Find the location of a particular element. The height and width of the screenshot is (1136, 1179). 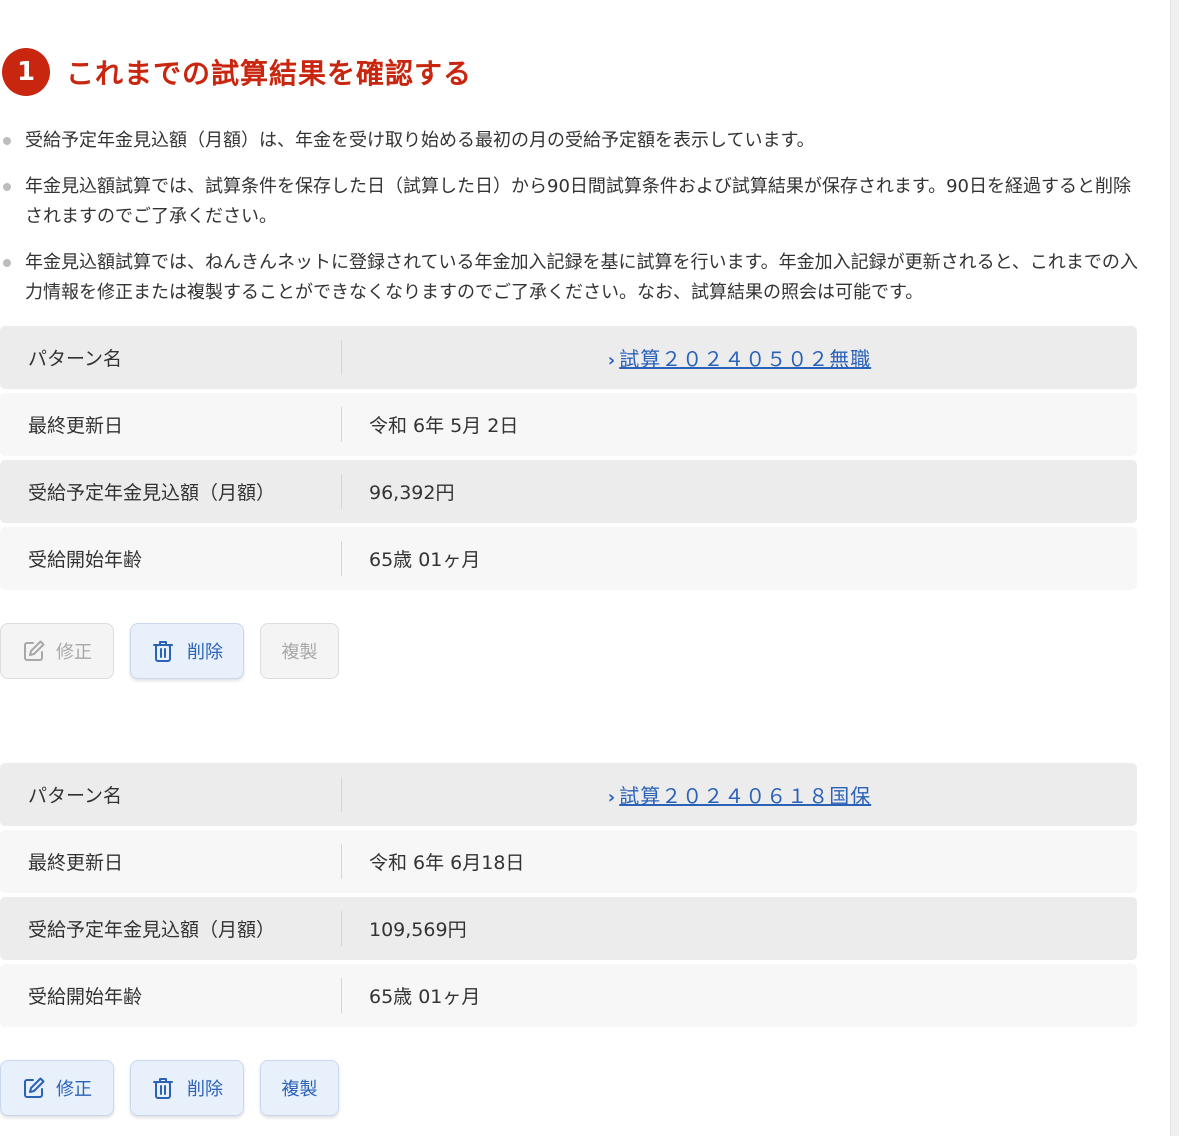

result-actions-2: 修正 削除 複製 is located at coordinates (177, 1088).